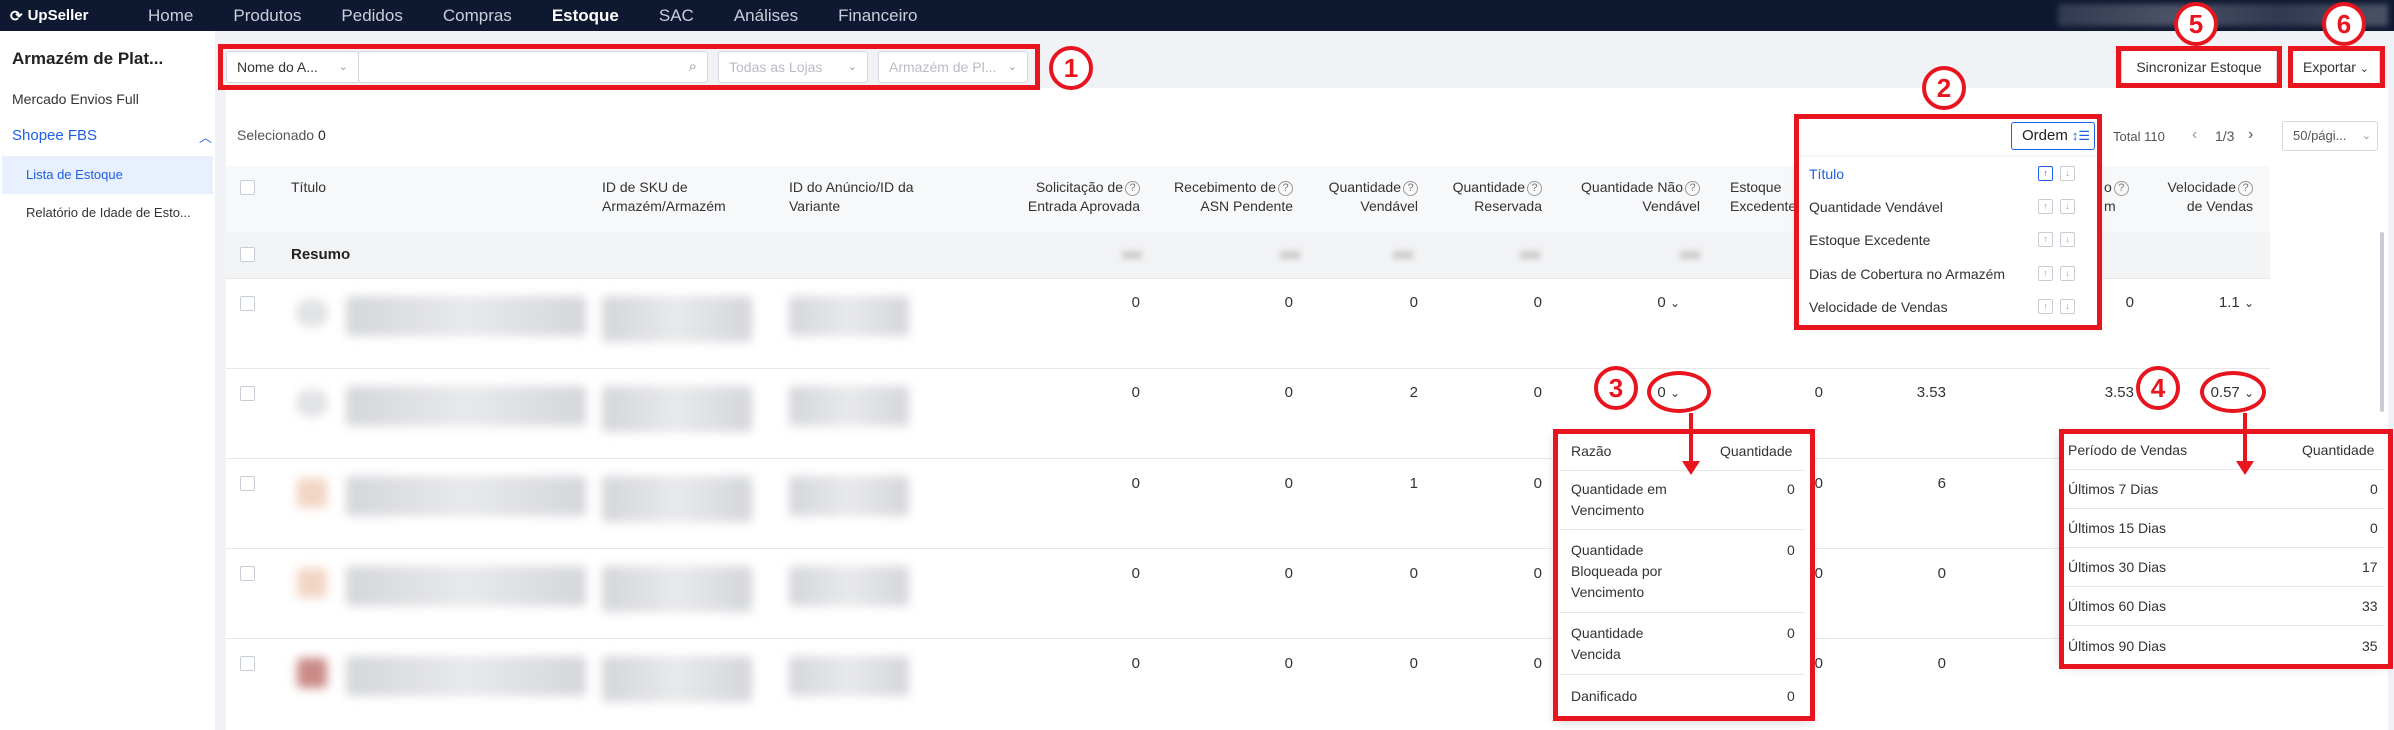  I want to click on header-line: Reservada, so click(1508, 206).